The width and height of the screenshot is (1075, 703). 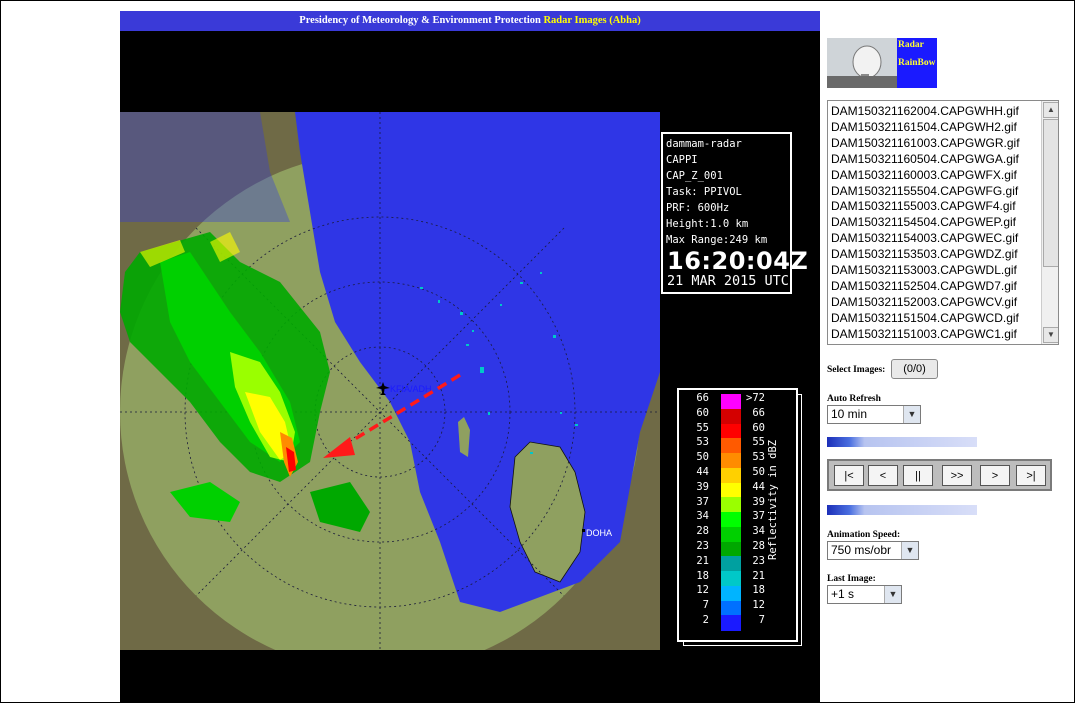 I want to click on logo-line2: RainBow, so click(x=917, y=63).